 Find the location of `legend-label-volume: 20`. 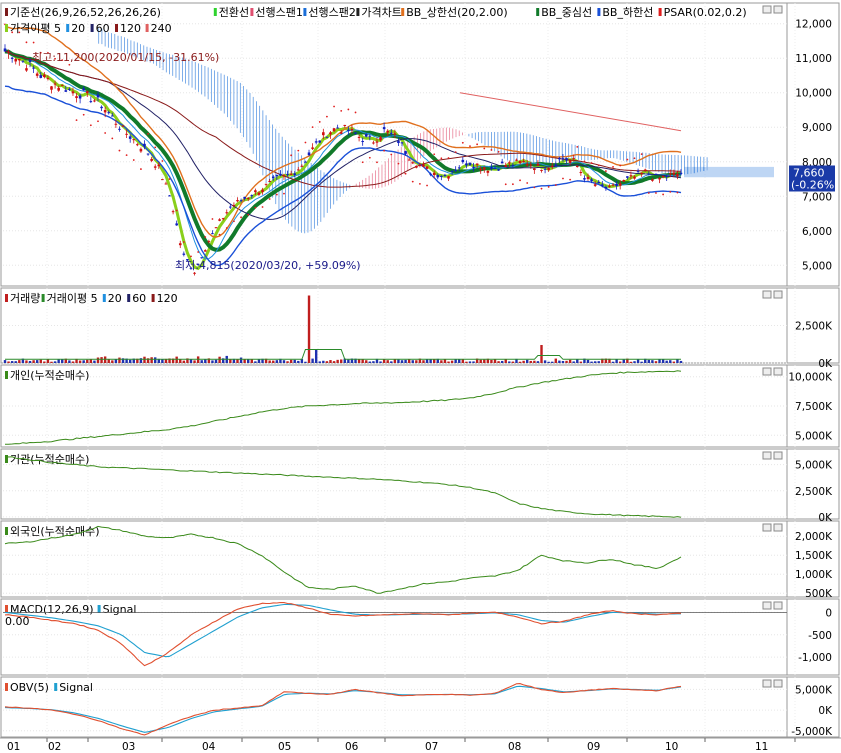

legend-label-volume: 20 is located at coordinates (115, 298).